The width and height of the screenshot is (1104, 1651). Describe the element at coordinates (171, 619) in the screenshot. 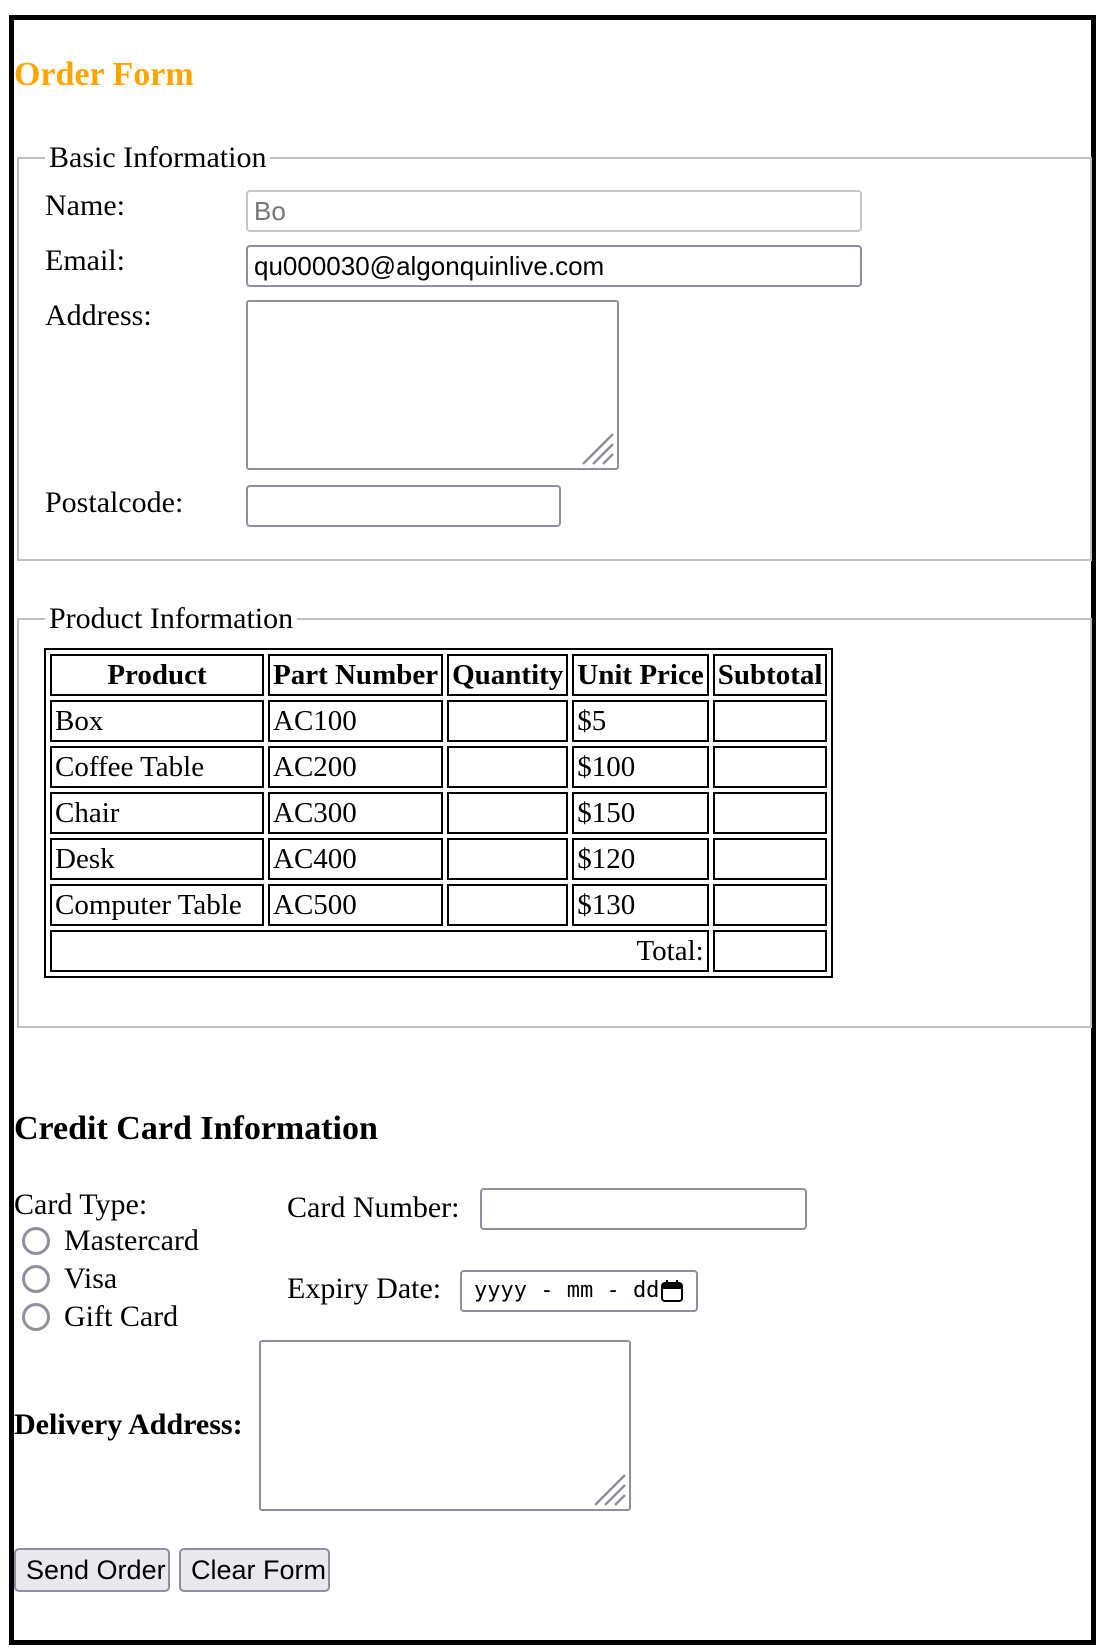

I see `product-information-legend: Product Information` at that location.